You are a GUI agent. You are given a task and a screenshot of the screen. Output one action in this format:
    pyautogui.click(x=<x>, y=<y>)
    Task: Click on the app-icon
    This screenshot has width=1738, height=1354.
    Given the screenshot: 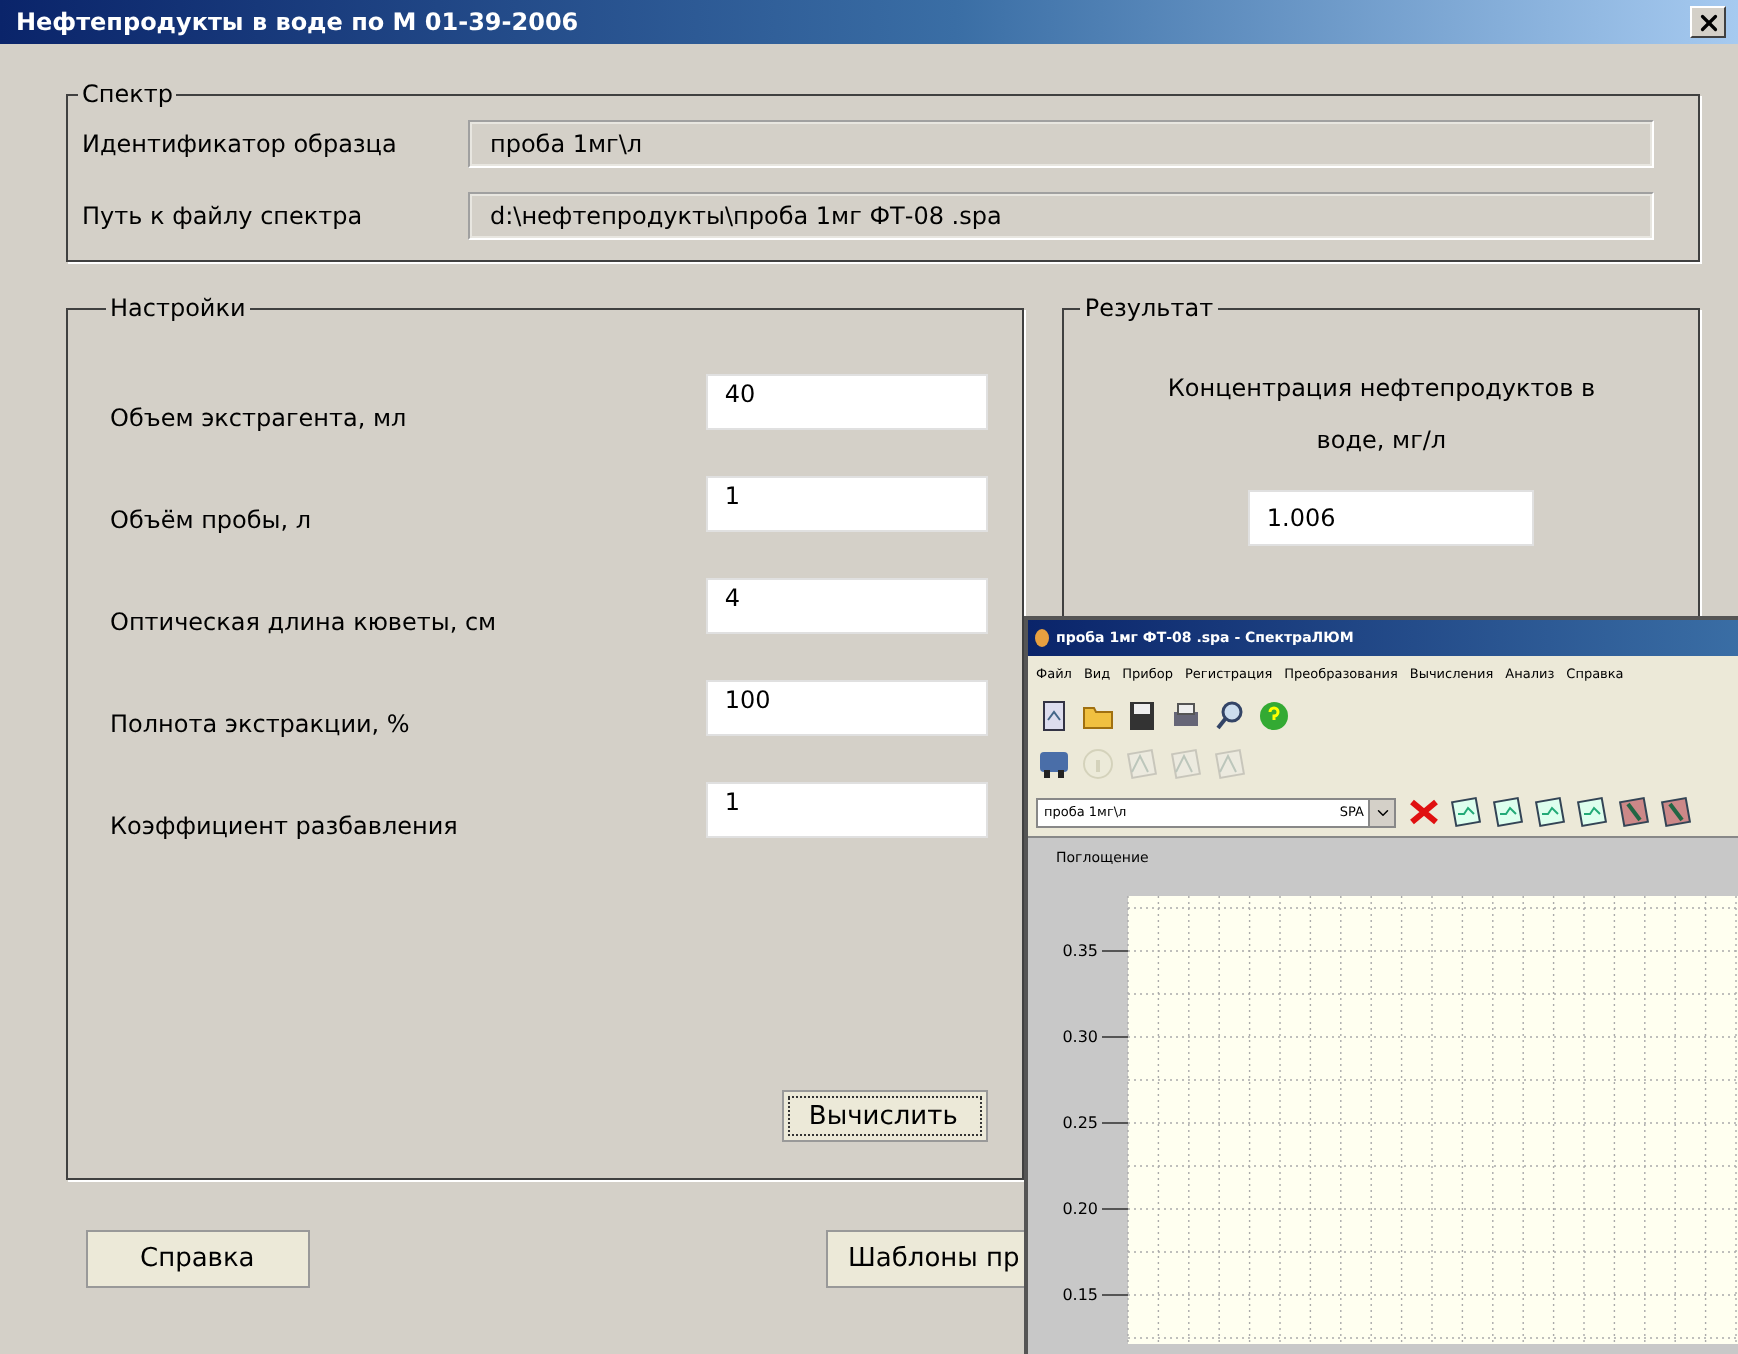 What is the action you would take?
    pyautogui.click(x=1042, y=638)
    